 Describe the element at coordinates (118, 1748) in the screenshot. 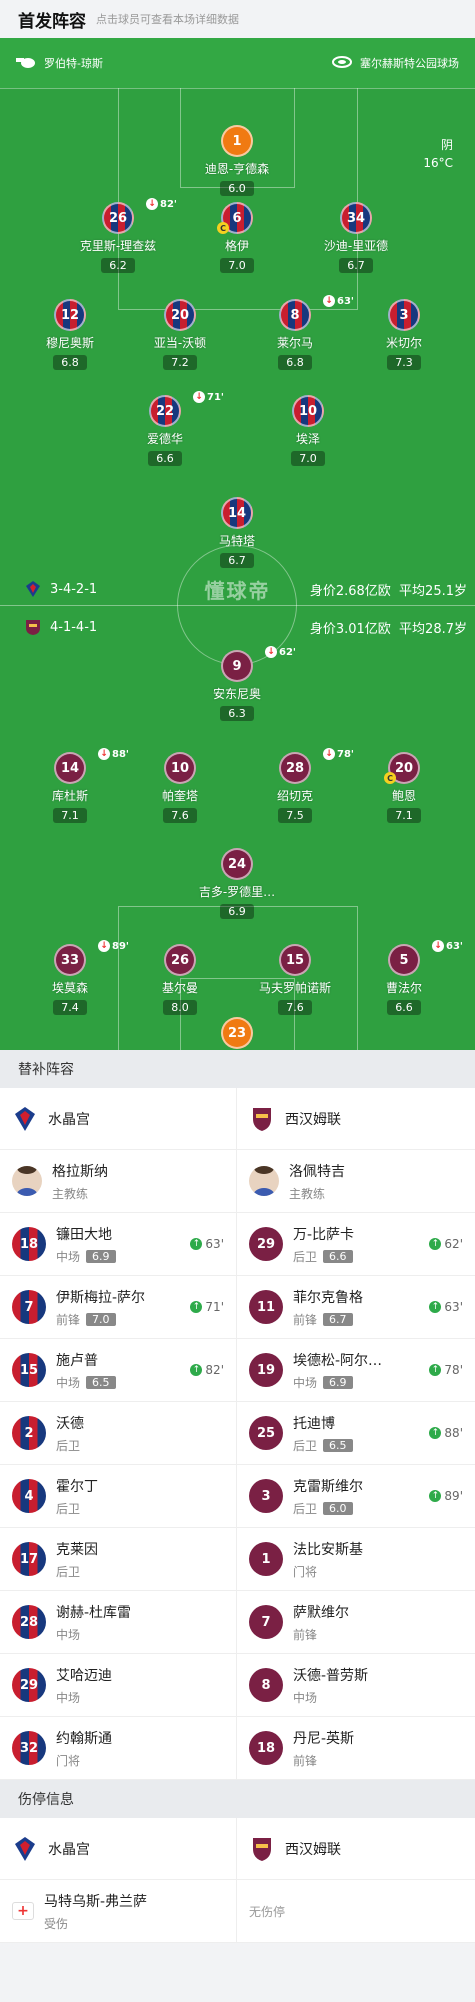

I see `sub-player-row: 32 约翰斯通 门将` at that location.